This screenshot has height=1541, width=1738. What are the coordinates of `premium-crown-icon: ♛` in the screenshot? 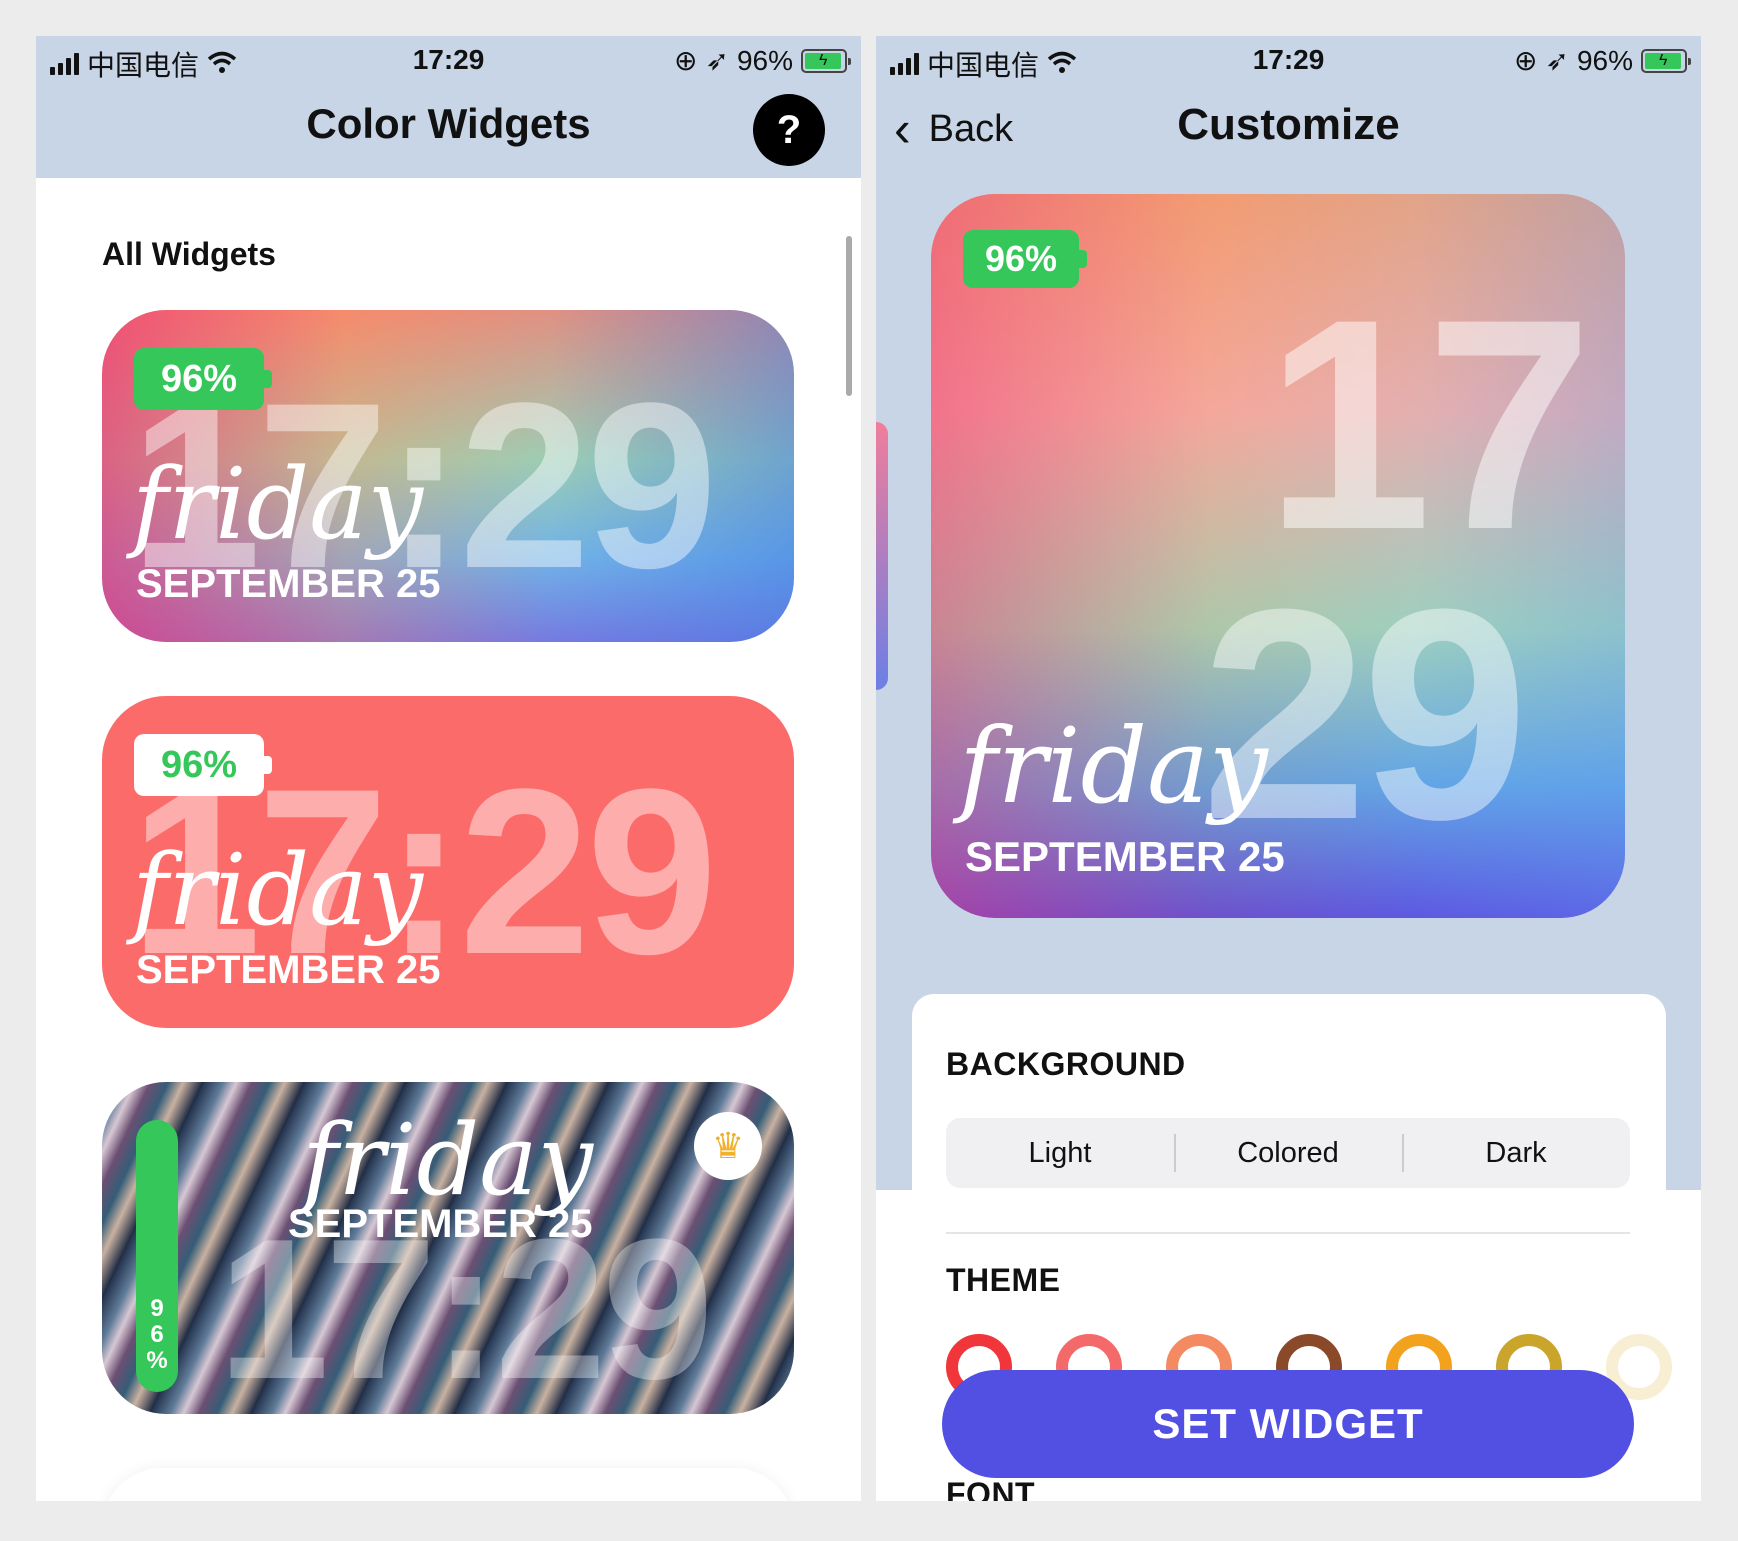 It's located at (728, 1146).